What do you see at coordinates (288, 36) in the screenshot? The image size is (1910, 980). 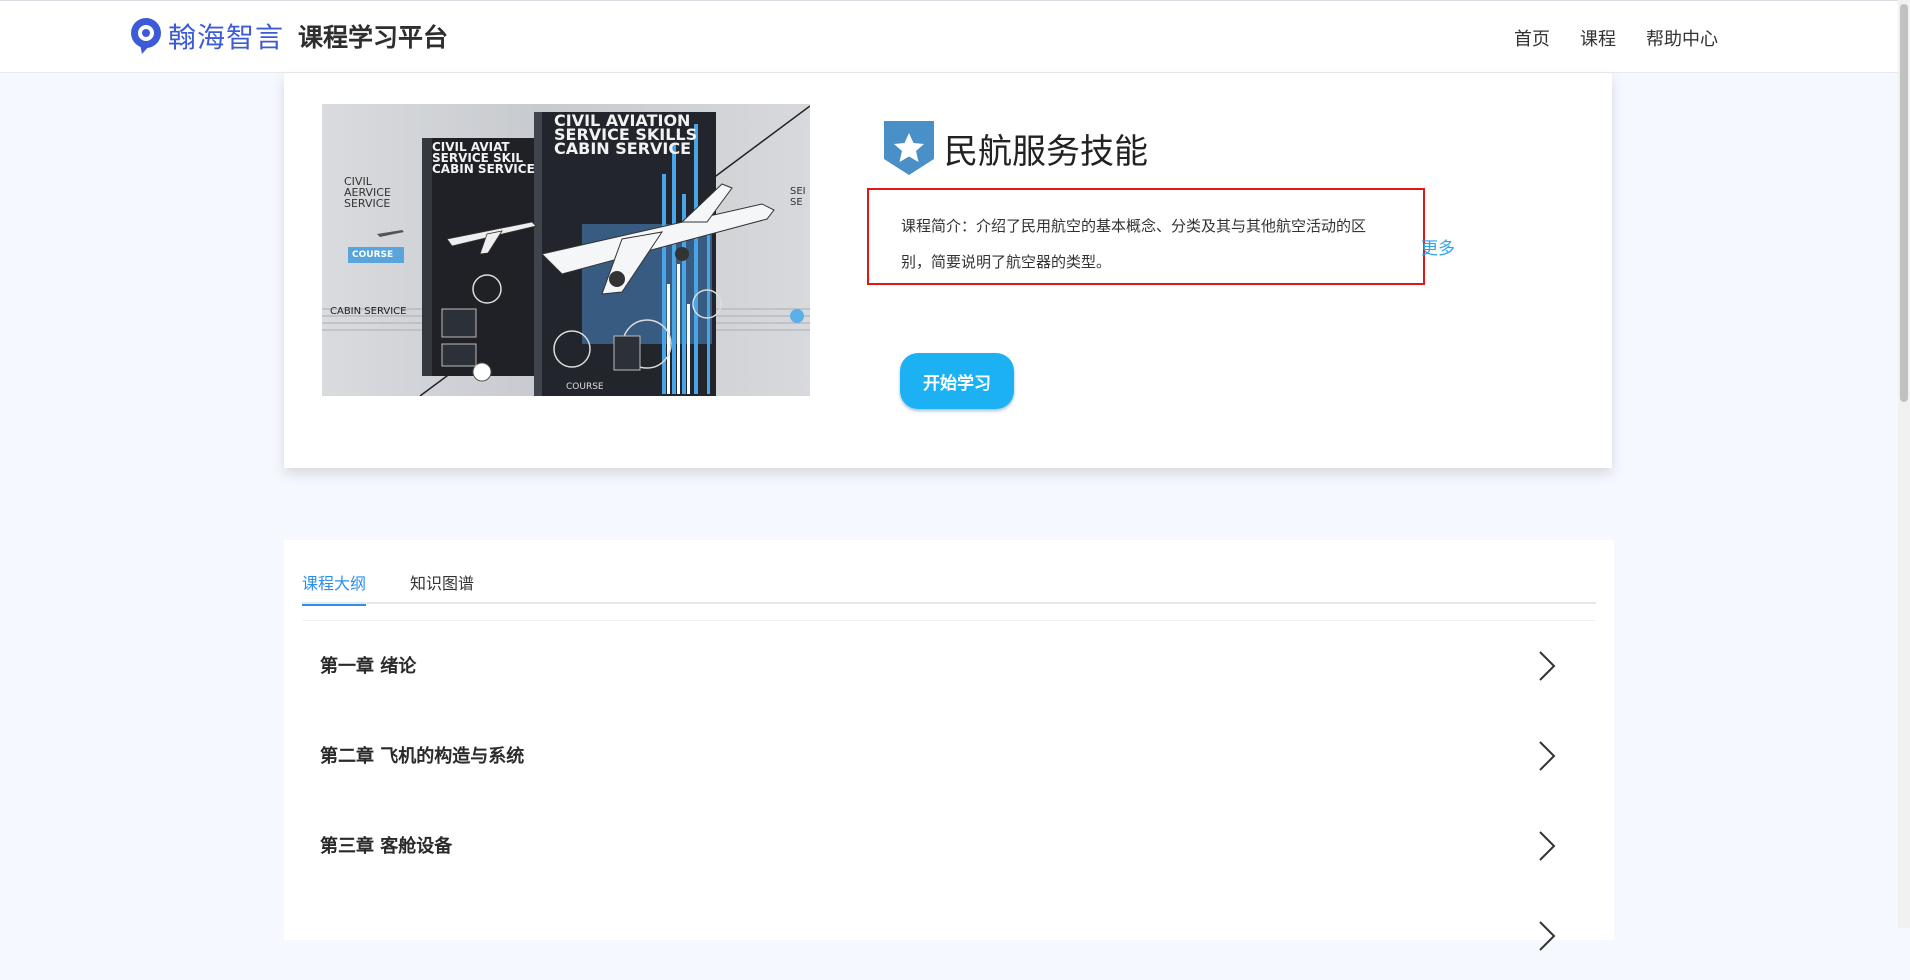 I see `brand: 翰海智言 课程学习平台` at bounding box center [288, 36].